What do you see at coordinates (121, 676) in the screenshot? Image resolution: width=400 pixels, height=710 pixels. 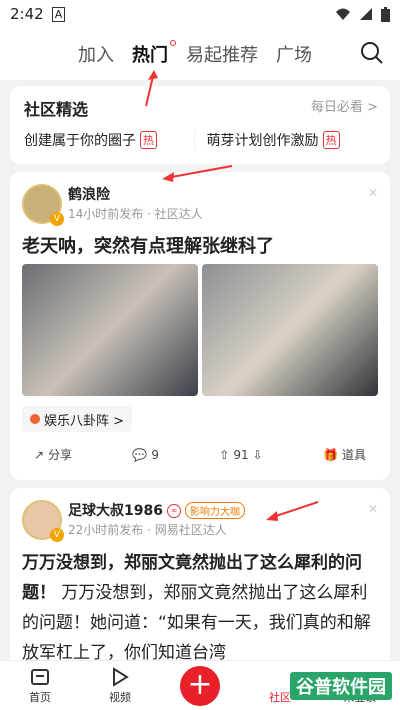 I see `play-icon` at bounding box center [121, 676].